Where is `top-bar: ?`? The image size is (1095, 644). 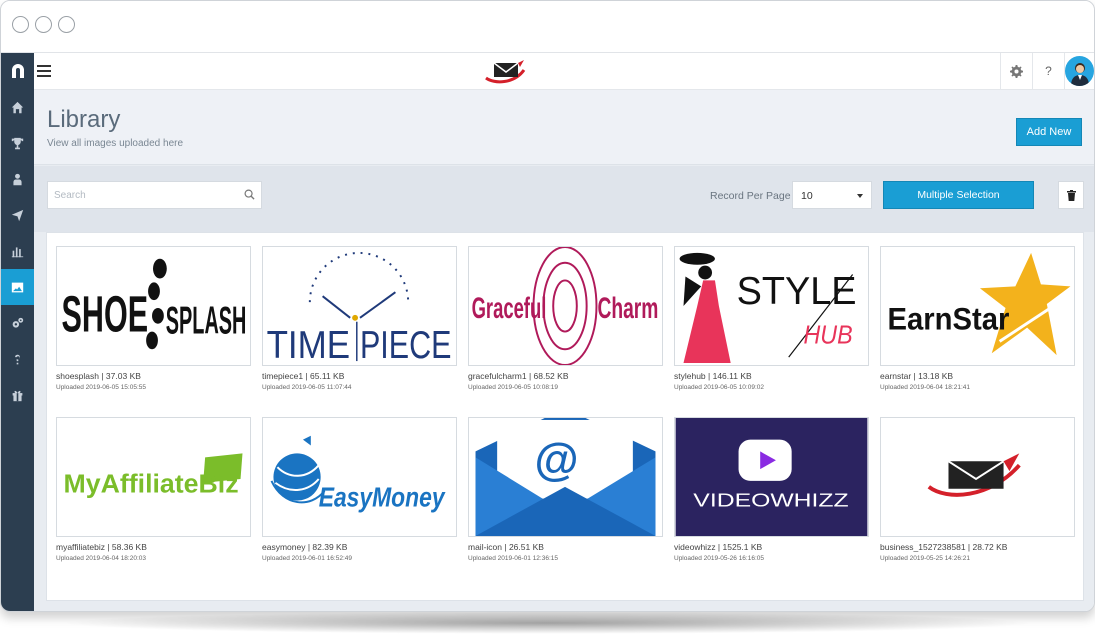
top-bar: ? is located at coordinates (564, 71).